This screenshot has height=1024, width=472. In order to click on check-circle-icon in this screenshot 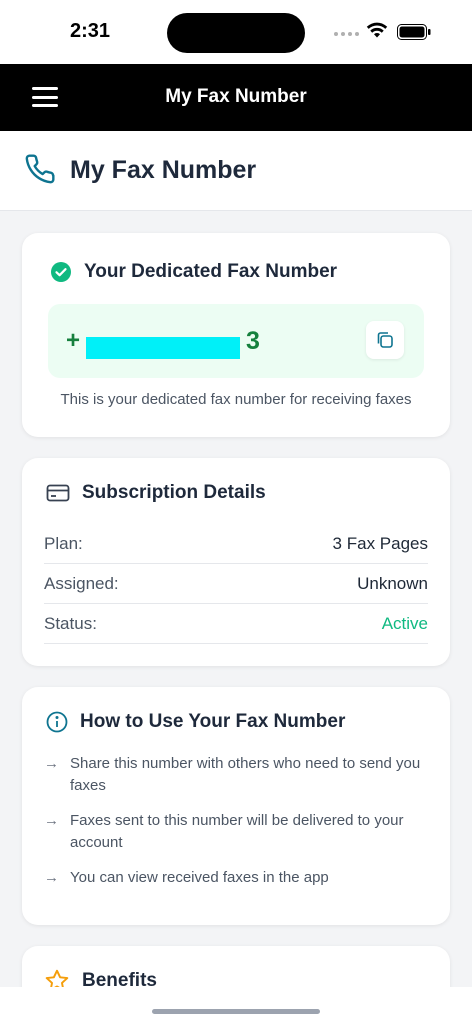, I will do `click(61, 272)`.